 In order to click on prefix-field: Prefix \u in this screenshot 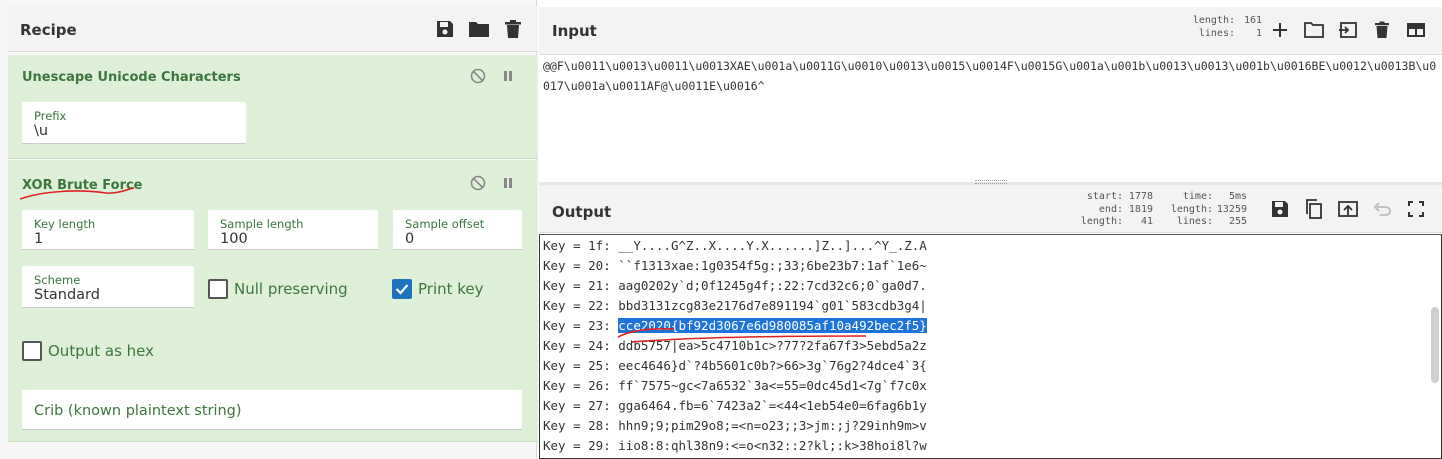, I will do `click(134, 123)`.